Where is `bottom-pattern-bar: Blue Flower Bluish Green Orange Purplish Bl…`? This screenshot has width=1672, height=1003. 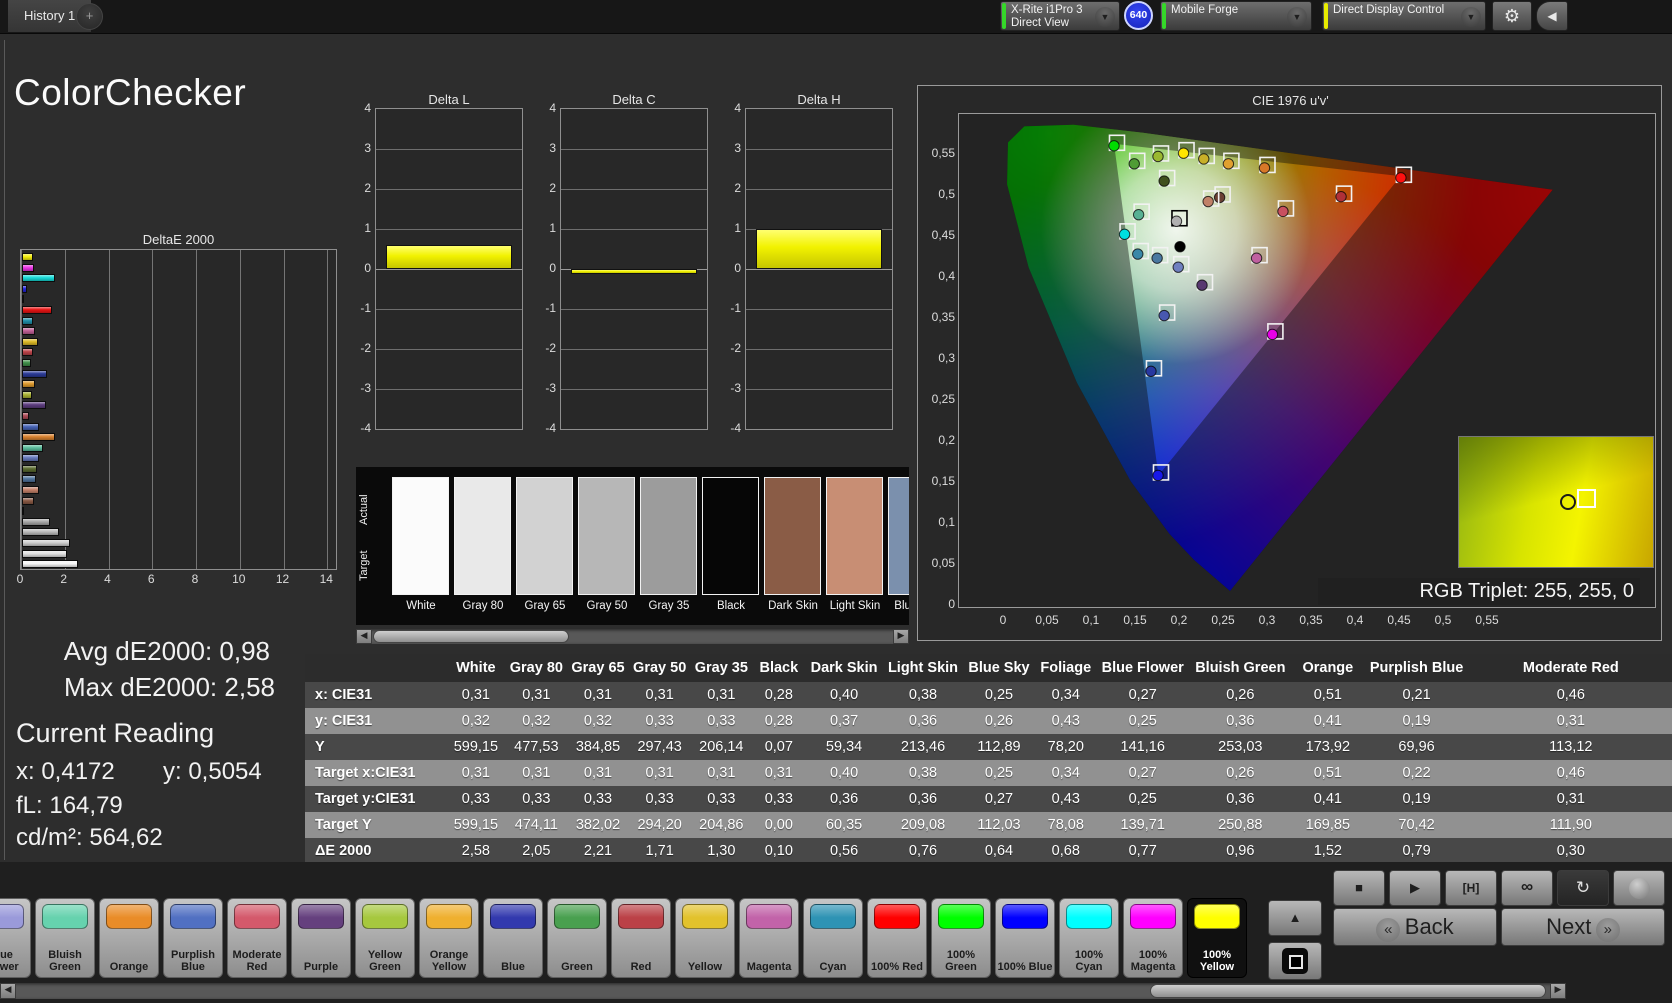 bottom-pattern-bar: Blue Flower Bluish Green Orange Purplish Bl… is located at coordinates (836, 932).